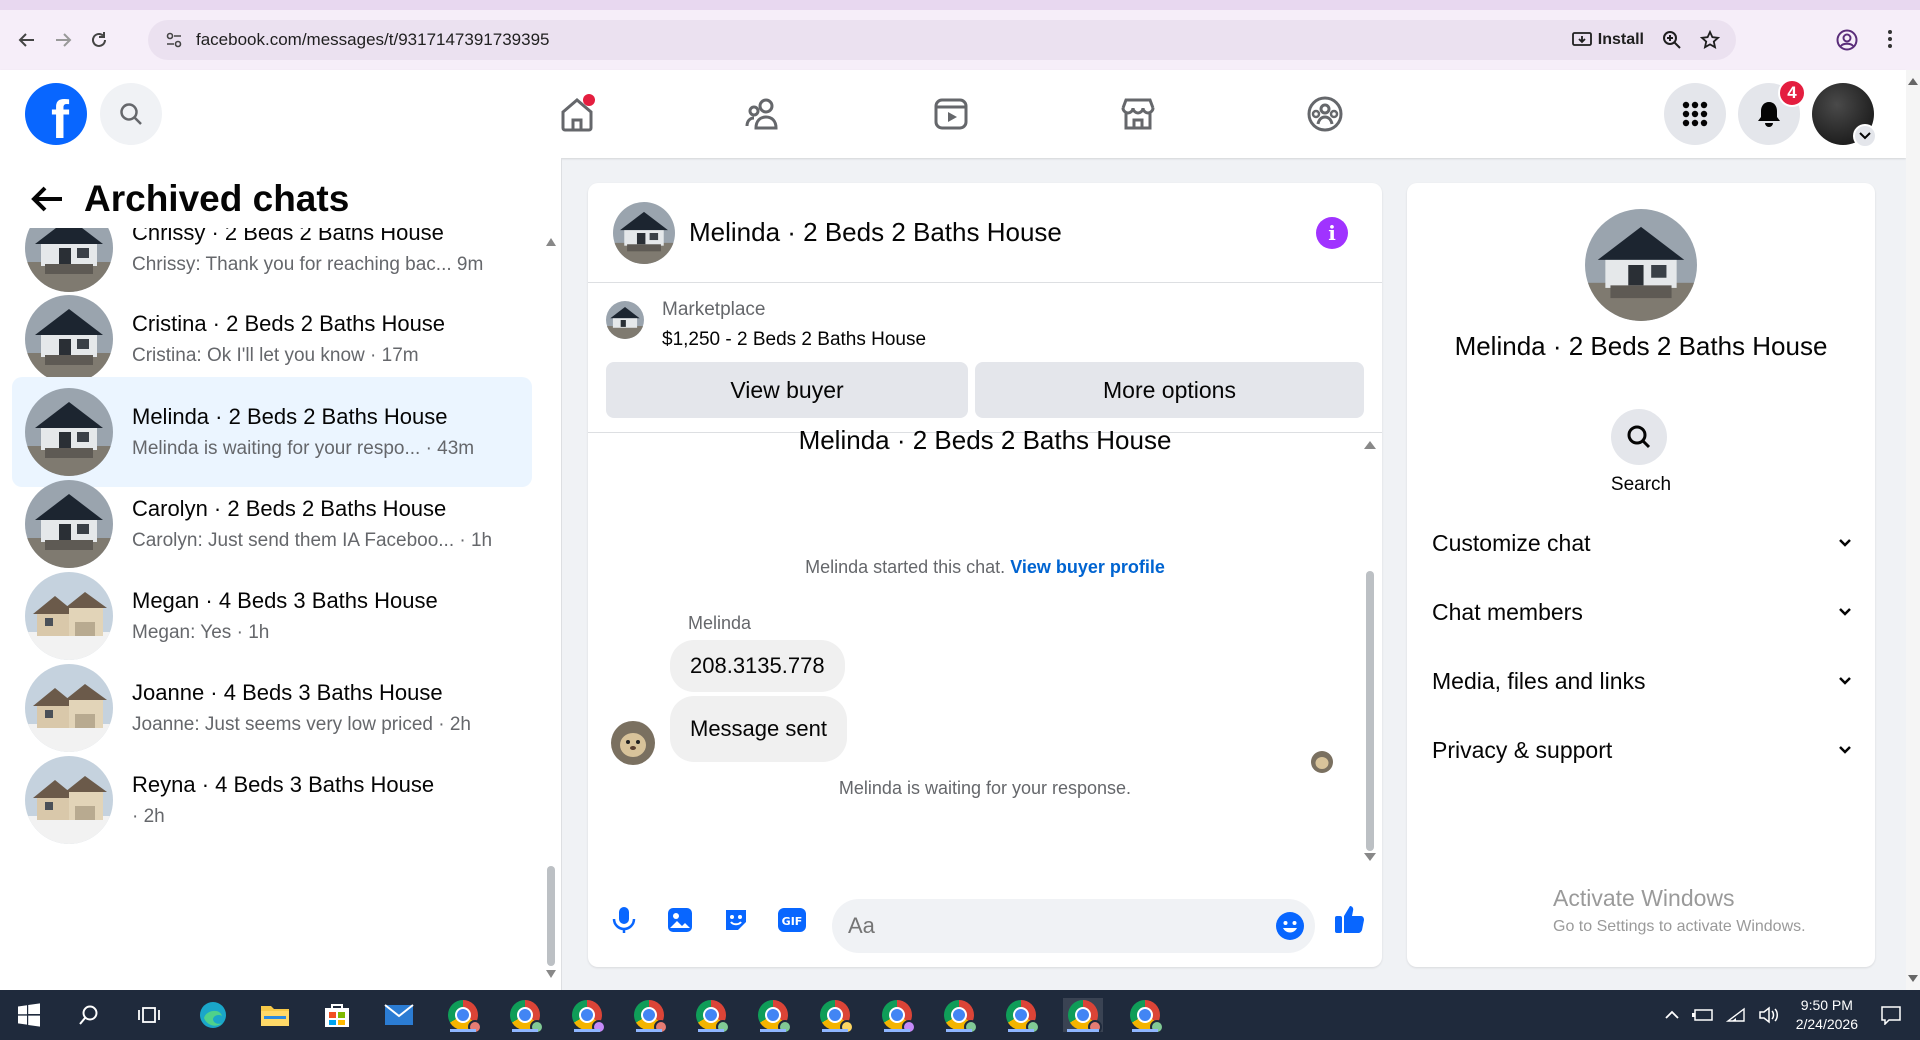 The width and height of the screenshot is (1920, 1040). Describe the element at coordinates (372, 40) in the screenshot. I see `url-text: facebook.com/messages/t/9317147391739395` at that location.